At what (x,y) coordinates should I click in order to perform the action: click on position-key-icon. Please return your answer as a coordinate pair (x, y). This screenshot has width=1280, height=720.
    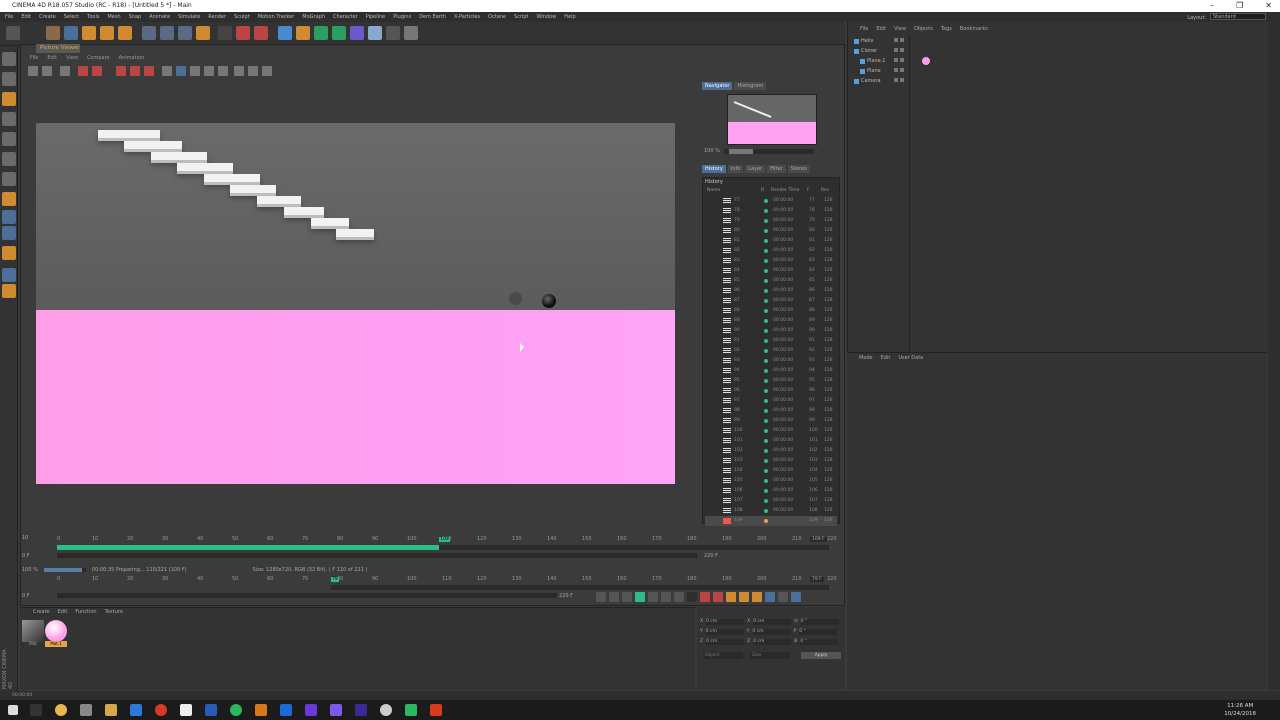
    Looking at the image, I should click on (744, 597).